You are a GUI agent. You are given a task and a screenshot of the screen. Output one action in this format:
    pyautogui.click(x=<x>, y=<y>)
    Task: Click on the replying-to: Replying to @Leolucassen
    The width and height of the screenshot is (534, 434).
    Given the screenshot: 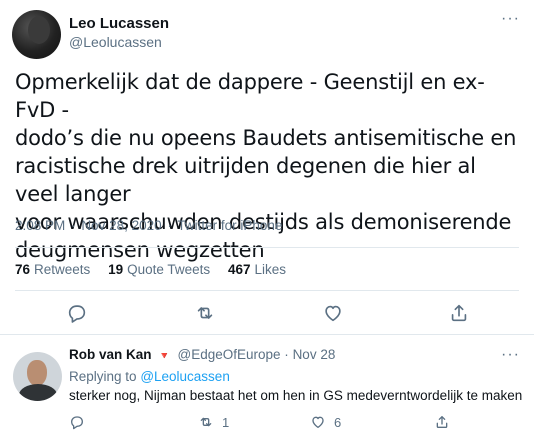 What is the action you would take?
    pyautogui.click(x=149, y=376)
    